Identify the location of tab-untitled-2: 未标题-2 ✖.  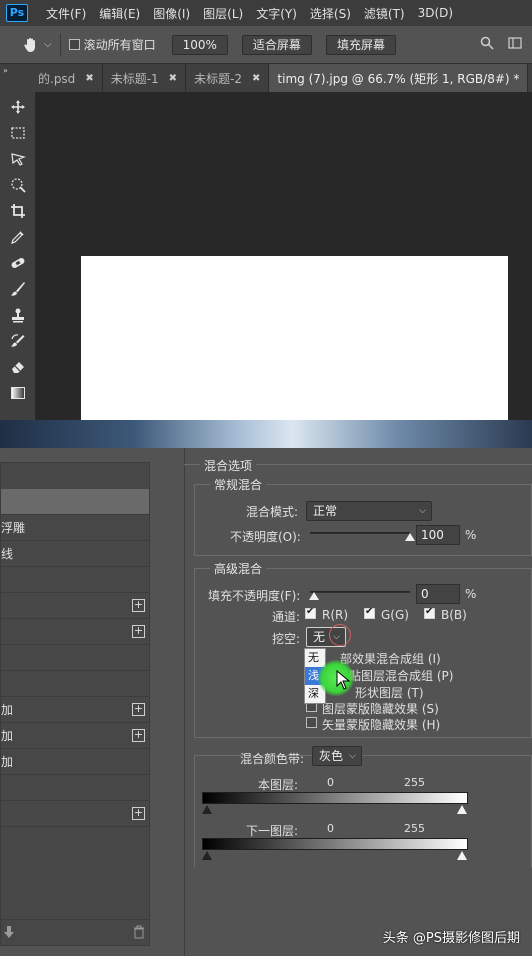
(228, 78).